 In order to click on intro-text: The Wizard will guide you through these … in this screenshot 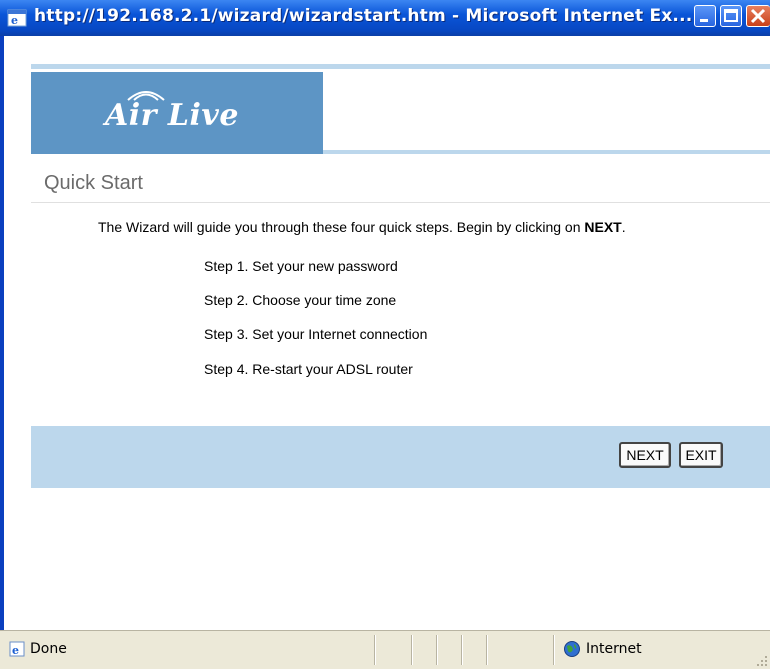, I will do `click(362, 227)`.